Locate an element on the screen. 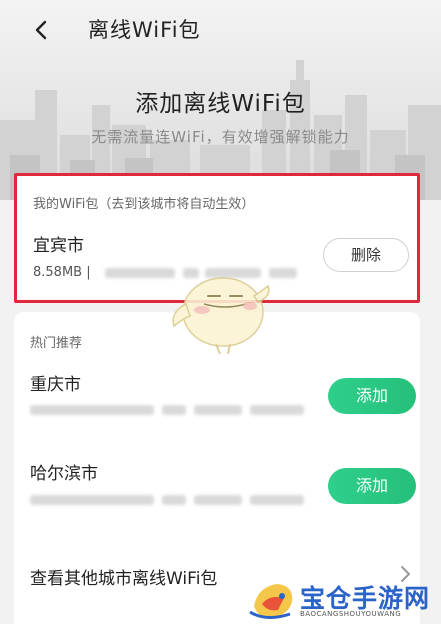  delete-button: 删除 is located at coordinates (366, 255).